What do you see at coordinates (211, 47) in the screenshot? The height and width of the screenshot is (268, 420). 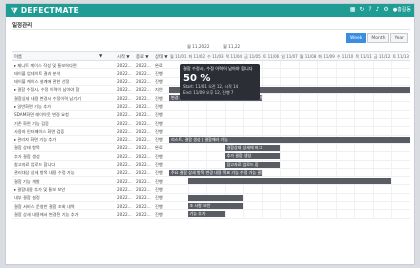 I see `month-header: 월 11,2022 월 11,22` at bounding box center [211, 47].